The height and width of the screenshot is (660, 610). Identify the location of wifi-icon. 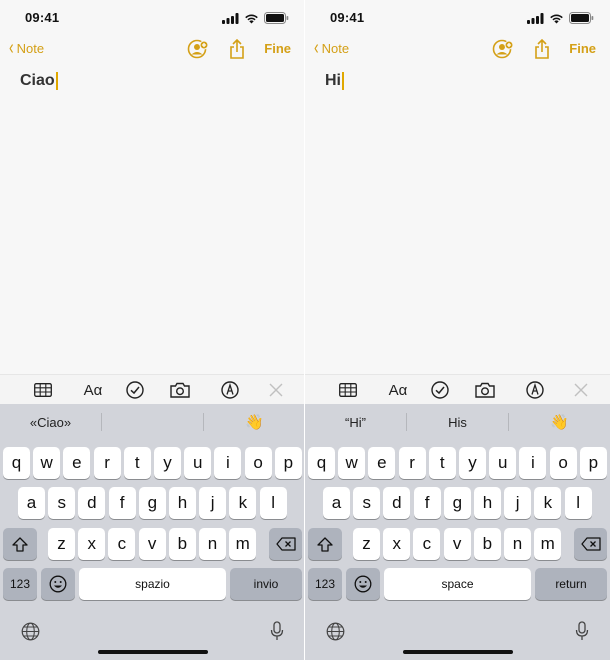
(251, 20).